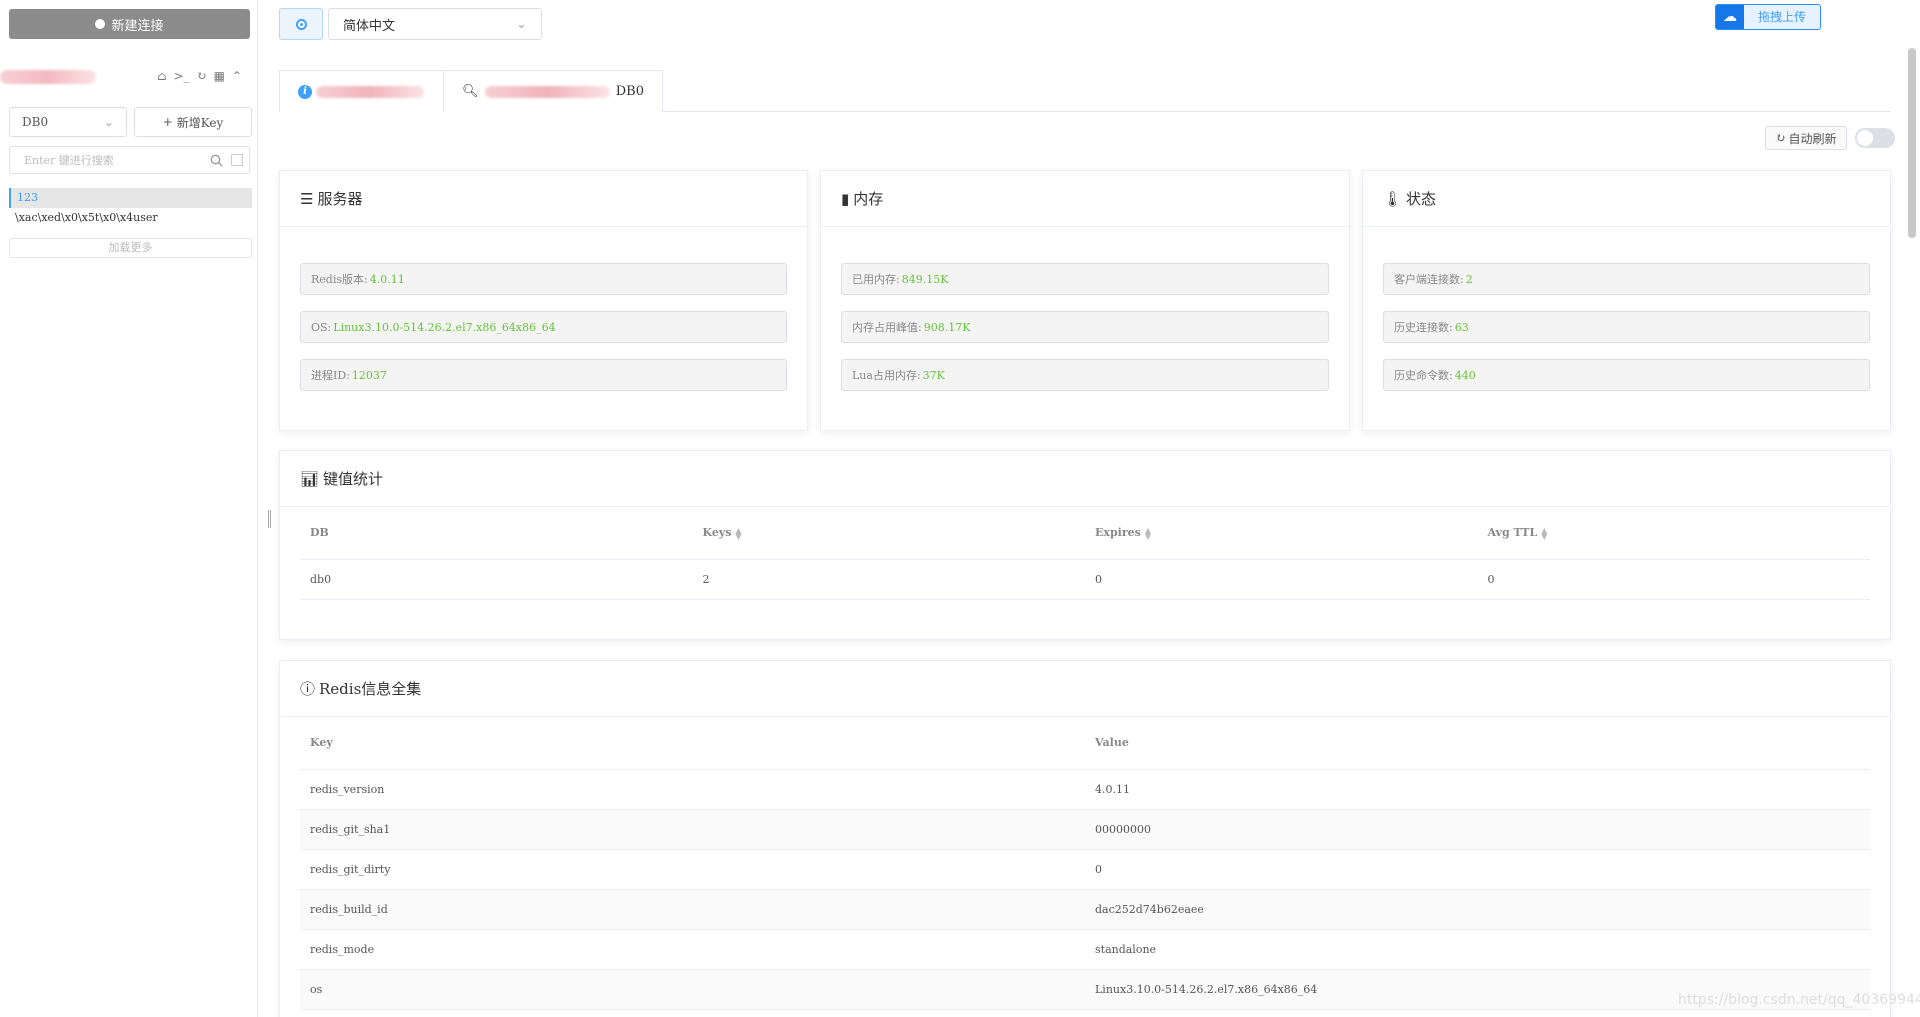  Describe the element at coordinates (1799, 1000) in the screenshot. I see `watermark: https://blog.csdn.net/qq_40369944` at that location.